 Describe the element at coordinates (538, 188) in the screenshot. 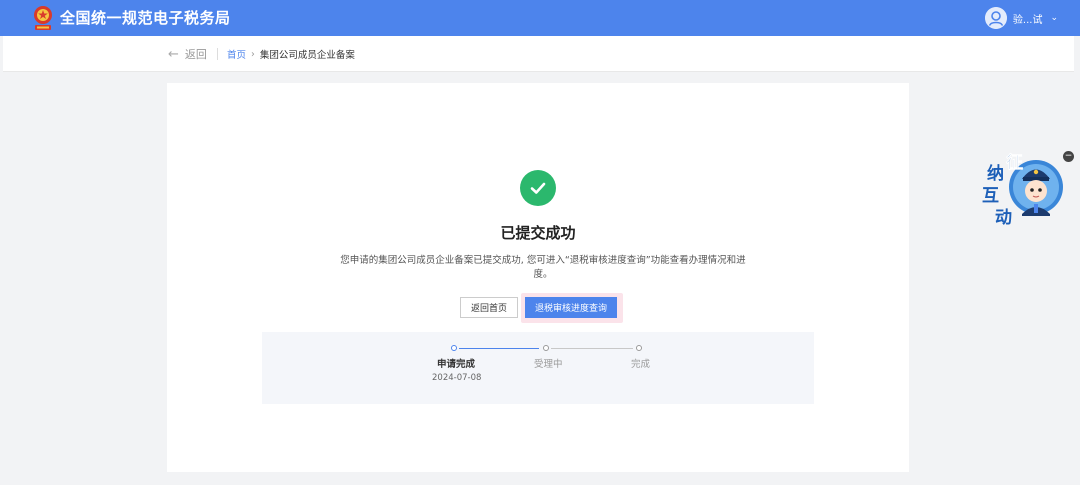

I see `success-check-icon` at that location.